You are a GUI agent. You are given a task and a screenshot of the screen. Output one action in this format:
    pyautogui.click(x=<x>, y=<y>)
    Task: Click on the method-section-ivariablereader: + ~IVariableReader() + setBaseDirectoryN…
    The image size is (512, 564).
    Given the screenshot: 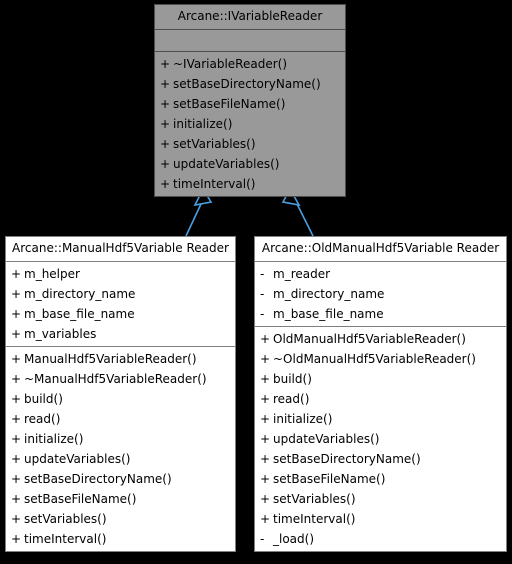 What is the action you would take?
    pyautogui.click(x=250, y=124)
    